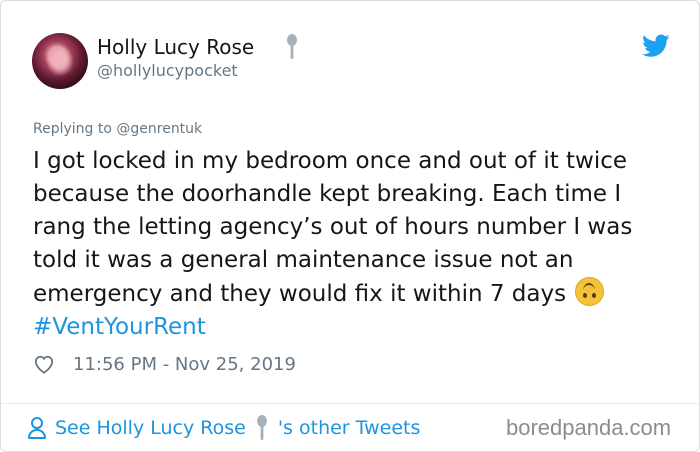 This screenshot has width=700, height=452. What do you see at coordinates (656, 46) in the screenshot?
I see `twitter-bird-icon` at bounding box center [656, 46].